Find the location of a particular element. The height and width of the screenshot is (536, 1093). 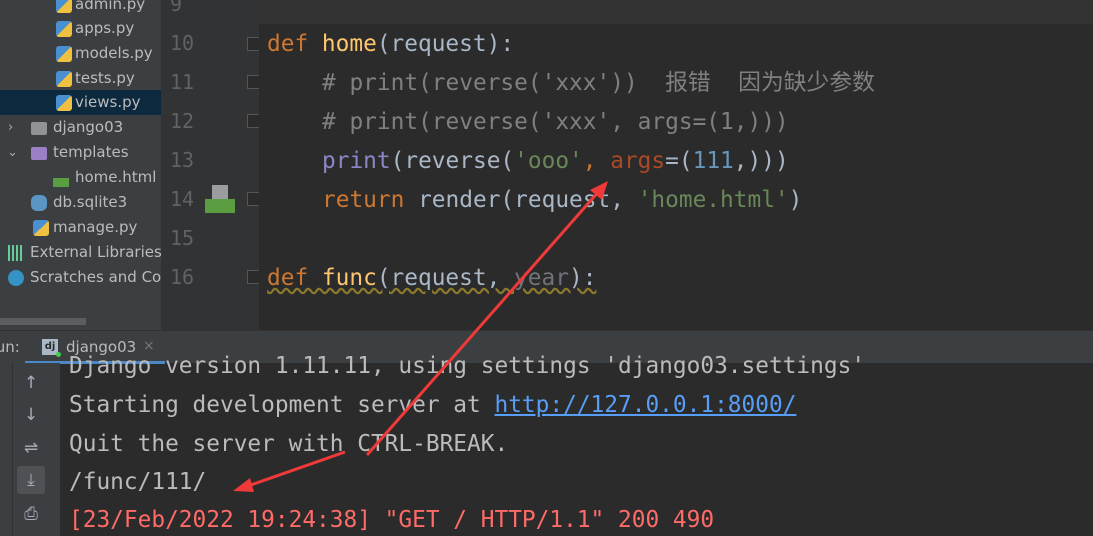

up-arrow-icon: ↑ is located at coordinates (31, 383).